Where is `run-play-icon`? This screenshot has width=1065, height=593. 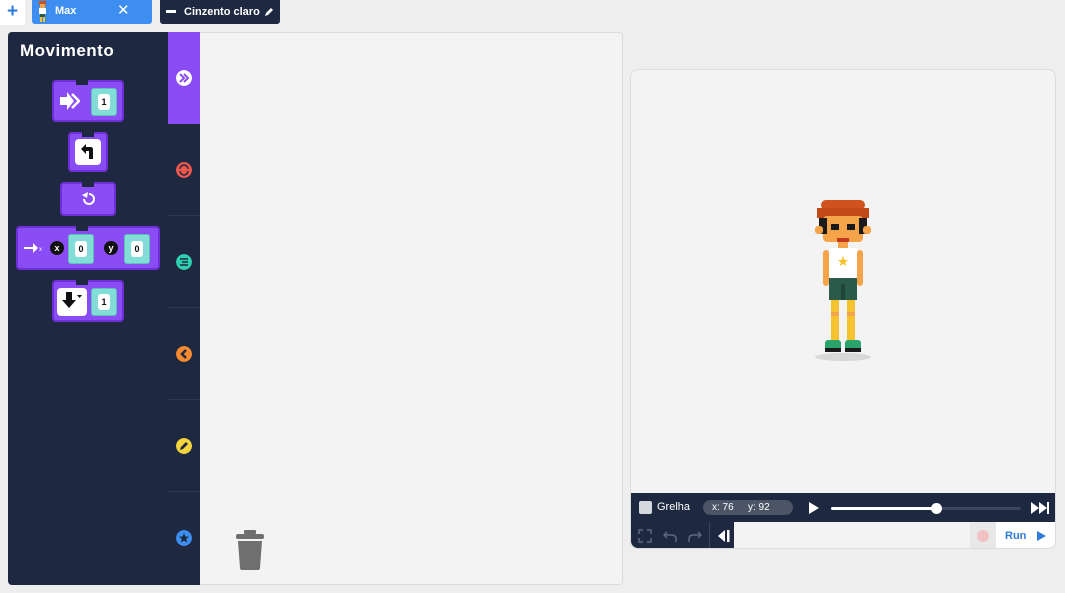
run-play-icon is located at coordinates (1041, 536).